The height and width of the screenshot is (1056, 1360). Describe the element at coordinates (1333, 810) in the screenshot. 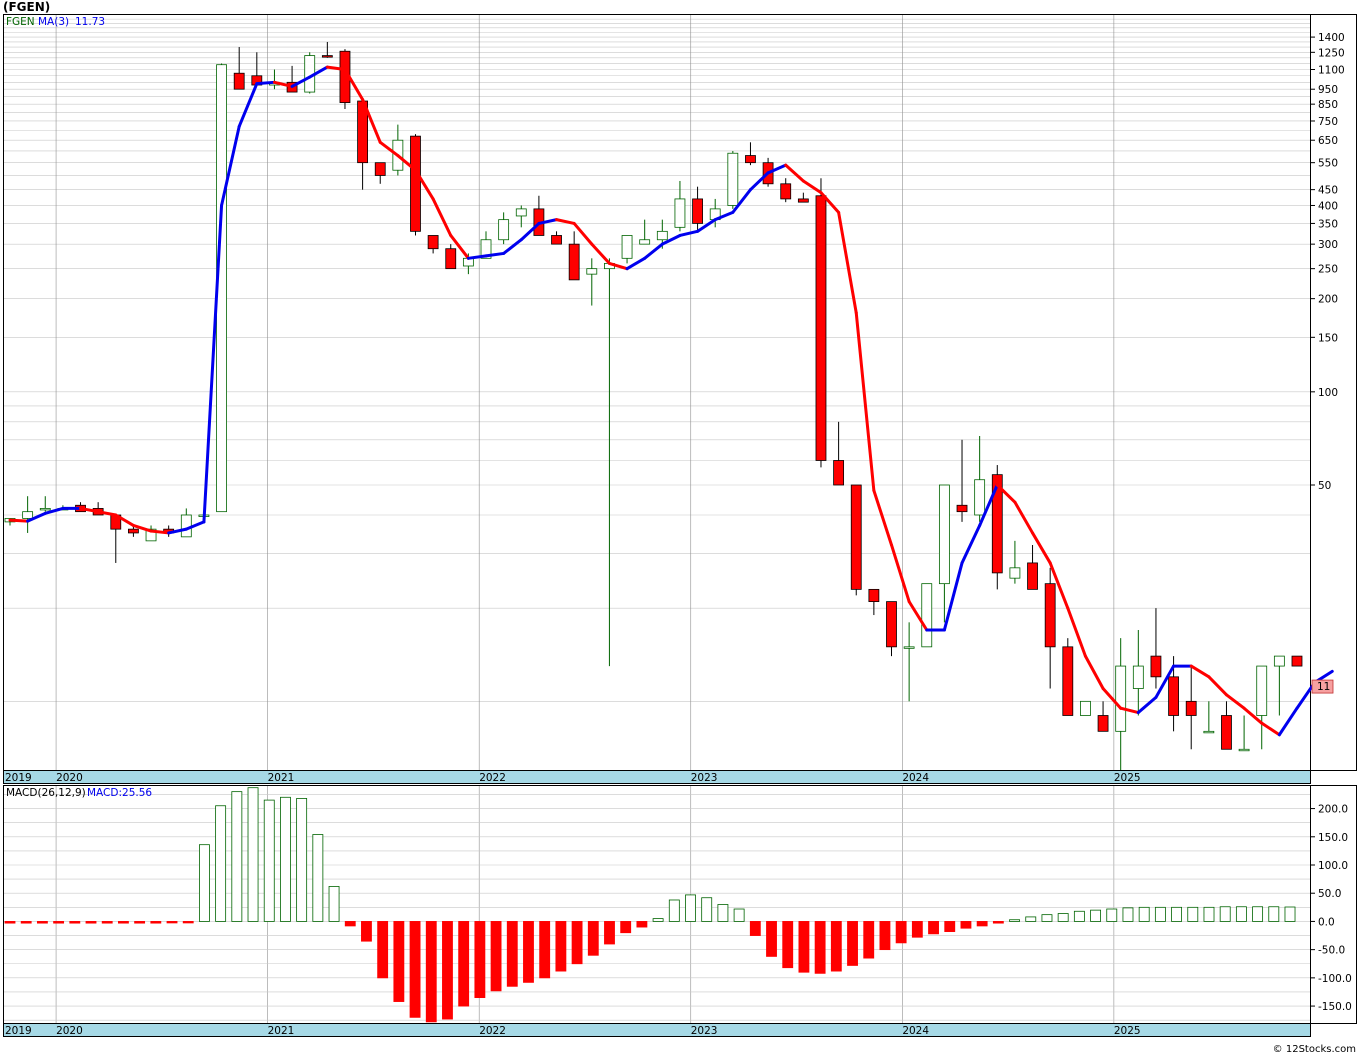

I see `macd-tick-label: 200.0` at that location.